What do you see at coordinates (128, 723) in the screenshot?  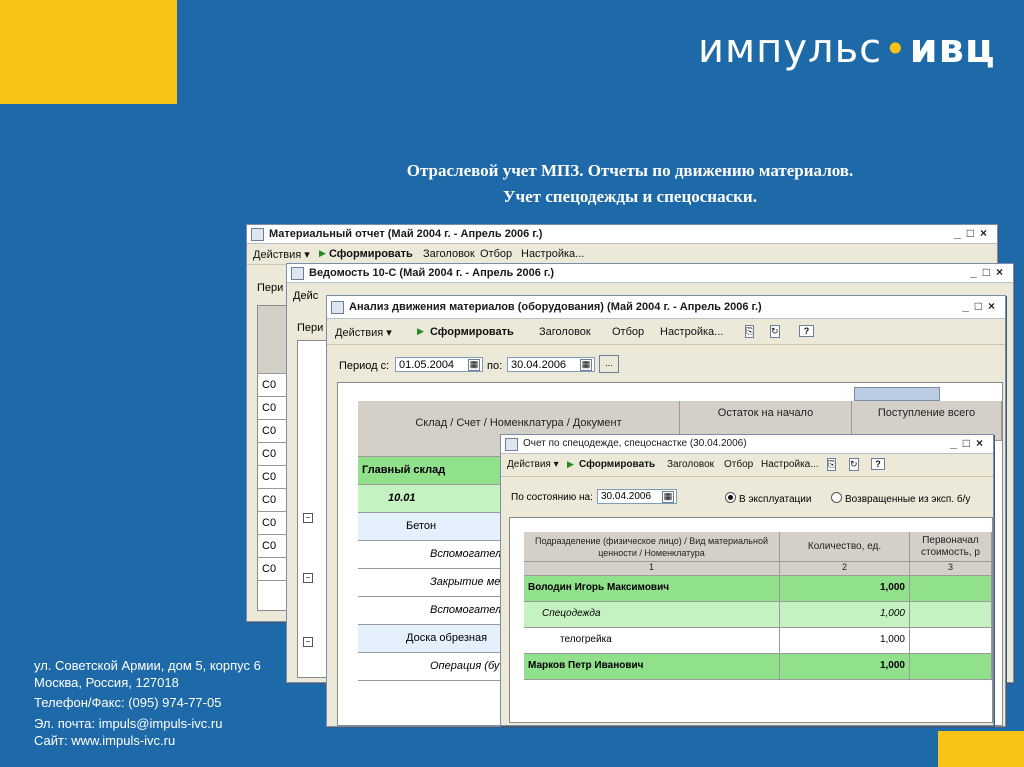 I see `contact-email: Эл. почта: impuls@impuls-ivc.ru` at bounding box center [128, 723].